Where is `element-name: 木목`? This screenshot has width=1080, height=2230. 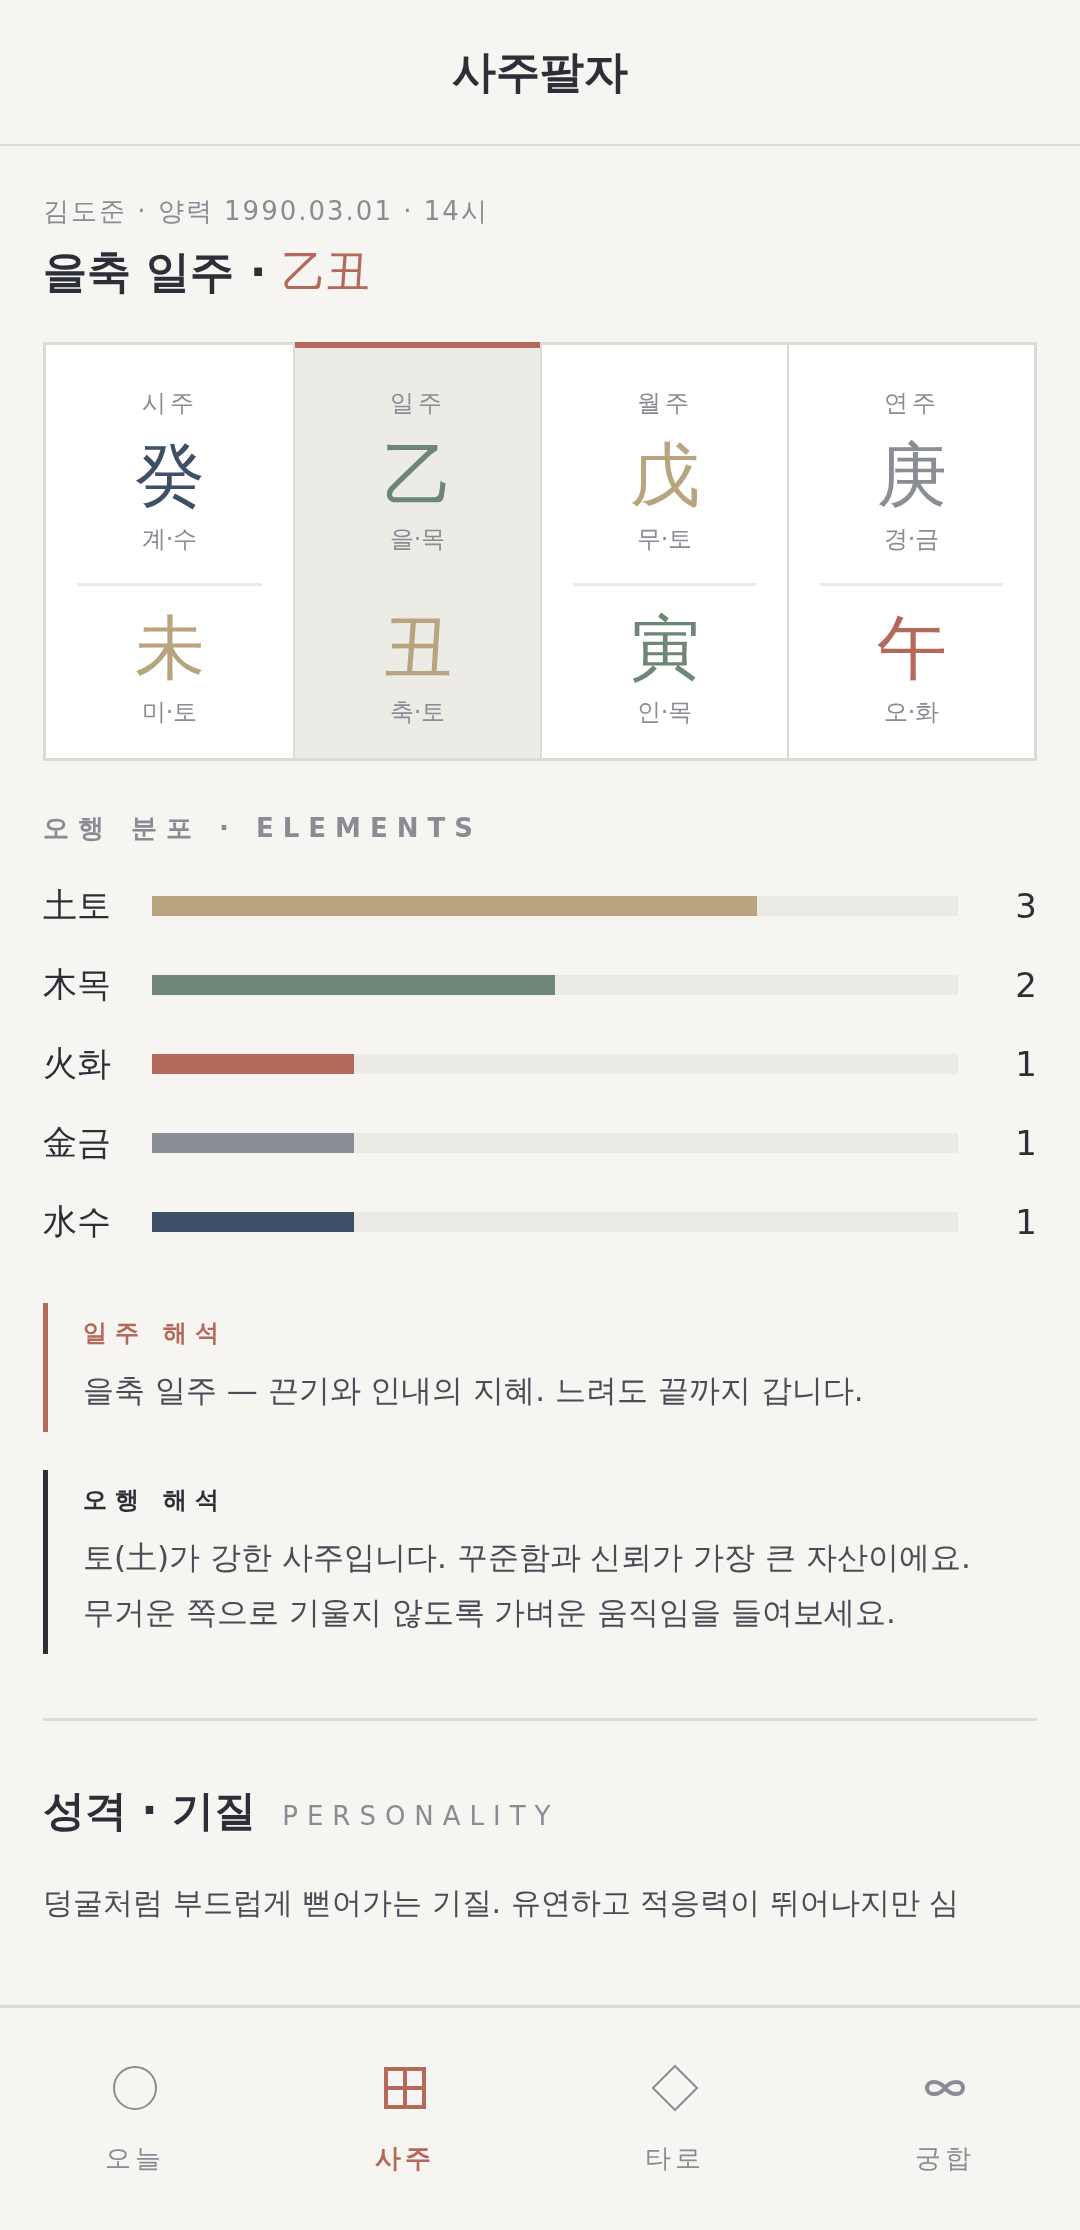 element-name: 木목 is located at coordinates (77, 984).